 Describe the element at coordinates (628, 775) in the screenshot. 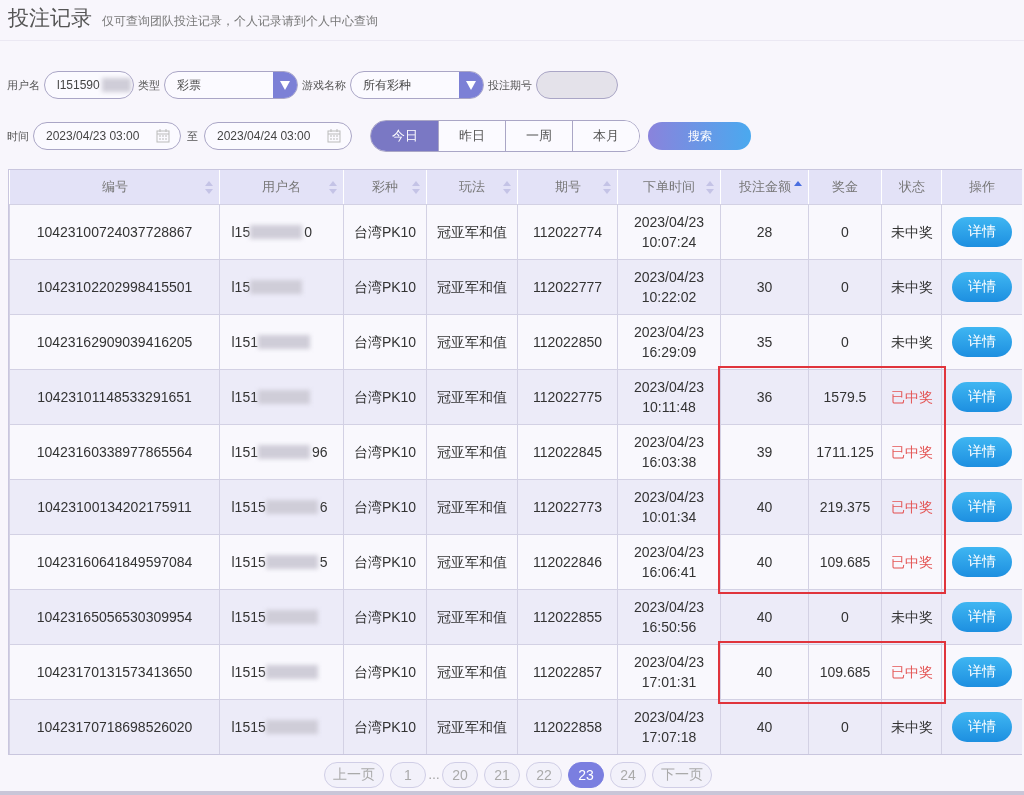

I see `page-button: 24` at that location.